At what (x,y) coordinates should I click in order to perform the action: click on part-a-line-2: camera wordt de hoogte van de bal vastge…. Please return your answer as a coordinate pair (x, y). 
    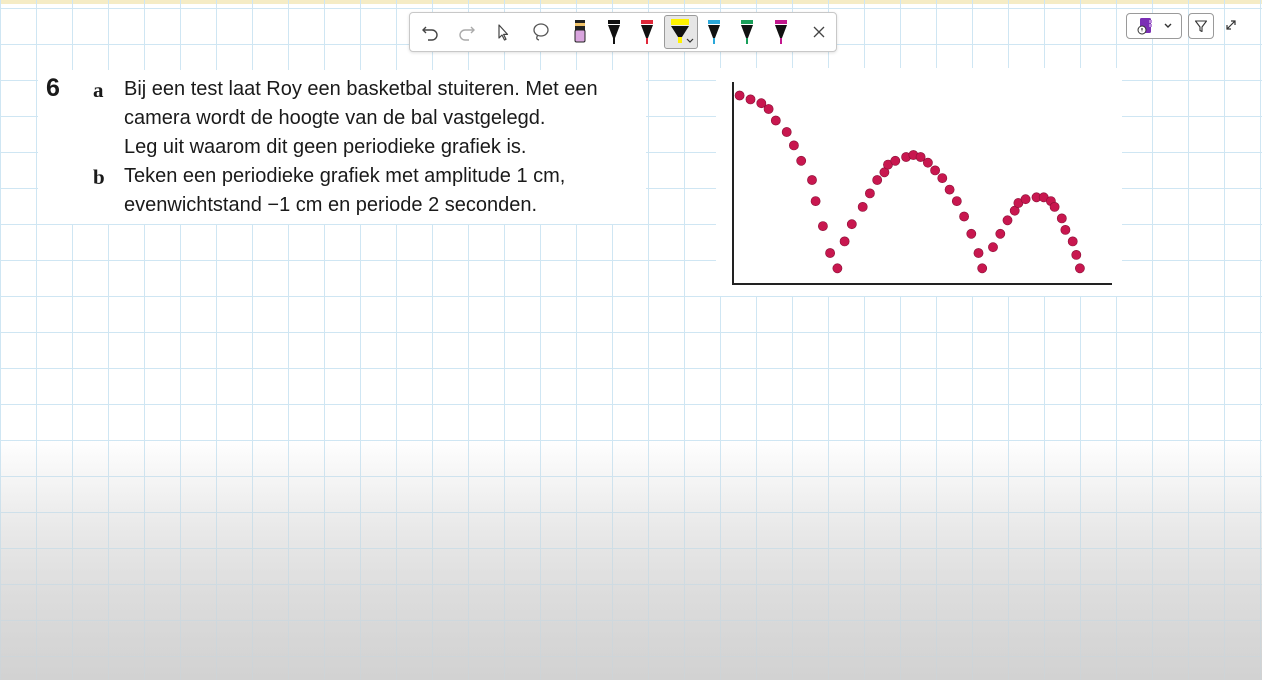
    Looking at the image, I should click on (335, 118).